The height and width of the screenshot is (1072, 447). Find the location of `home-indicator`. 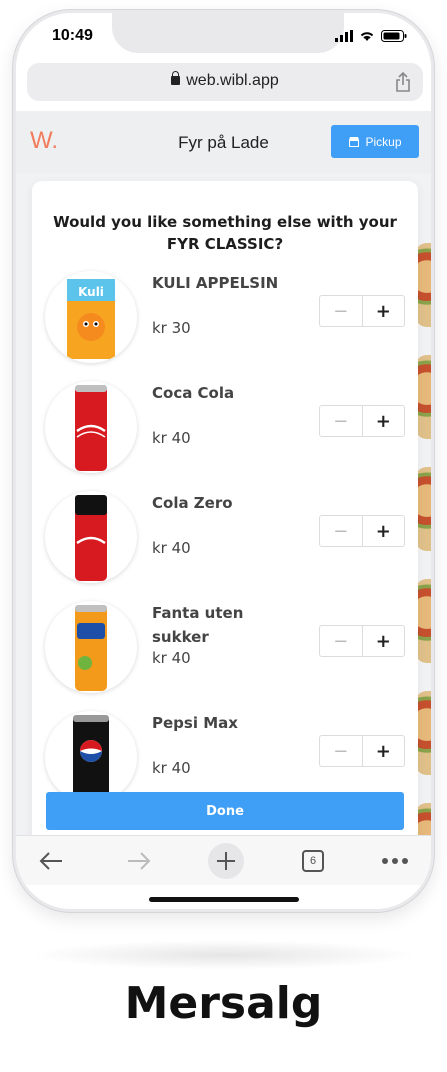

home-indicator is located at coordinates (224, 899).